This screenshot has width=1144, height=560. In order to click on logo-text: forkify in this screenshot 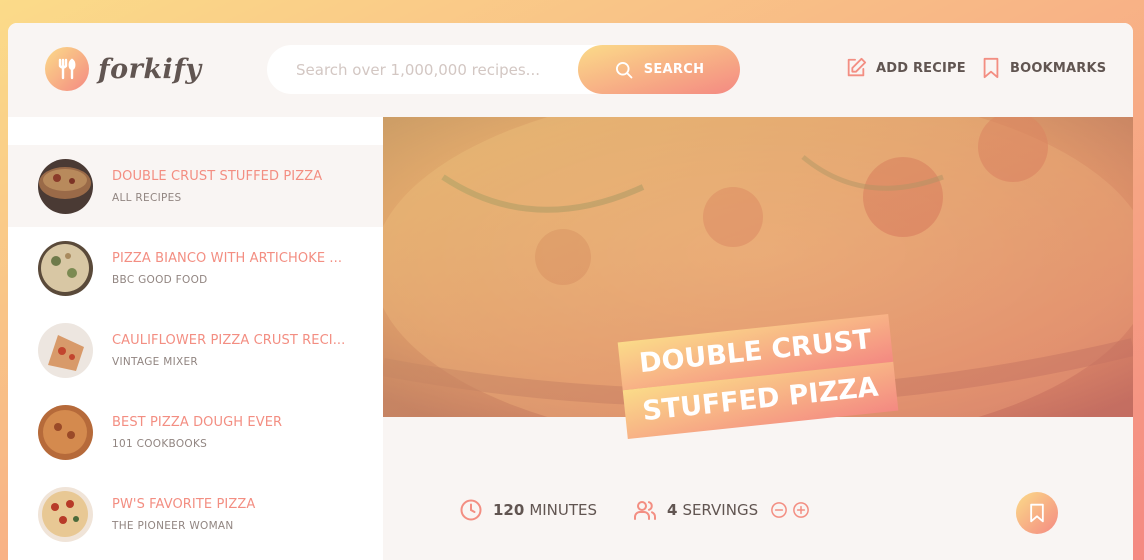, I will do `click(150, 69)`.